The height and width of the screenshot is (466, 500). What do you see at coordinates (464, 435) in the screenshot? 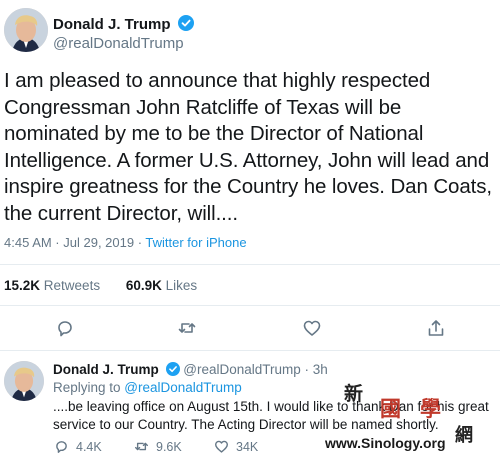
I see `watermark-char: 網` at bounding box center [464, 435].